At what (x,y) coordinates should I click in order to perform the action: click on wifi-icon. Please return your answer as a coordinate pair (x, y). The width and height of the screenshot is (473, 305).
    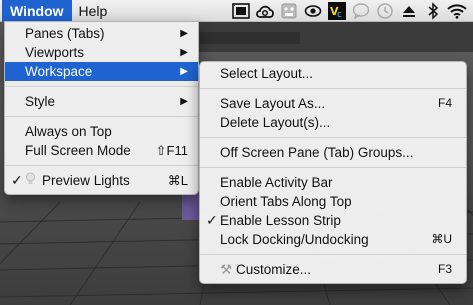
    Looking at the image, I should click on (457, 11).